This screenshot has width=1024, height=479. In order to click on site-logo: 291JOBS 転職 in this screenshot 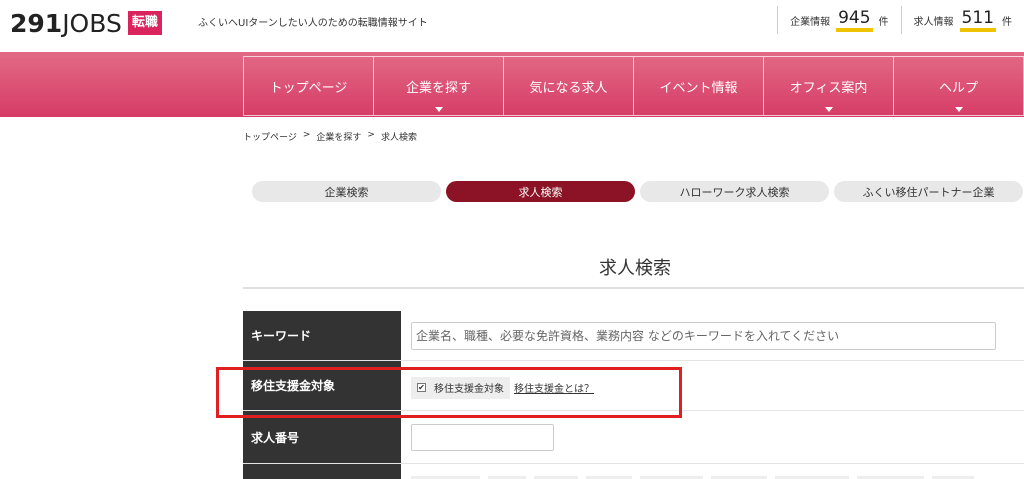, I will do `click(86, 23)`.